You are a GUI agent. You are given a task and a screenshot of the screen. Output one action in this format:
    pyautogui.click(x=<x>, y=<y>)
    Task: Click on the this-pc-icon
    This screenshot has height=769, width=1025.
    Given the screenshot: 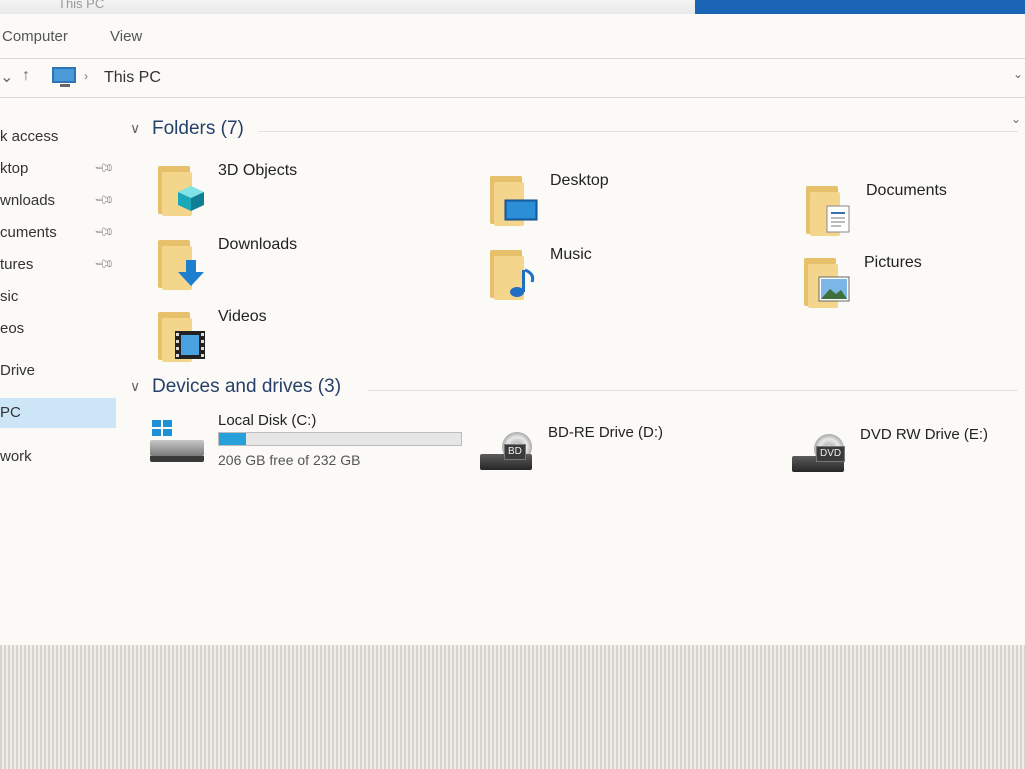 What is the action you would take?
    pyautogui.click(x=64, y=77)
    